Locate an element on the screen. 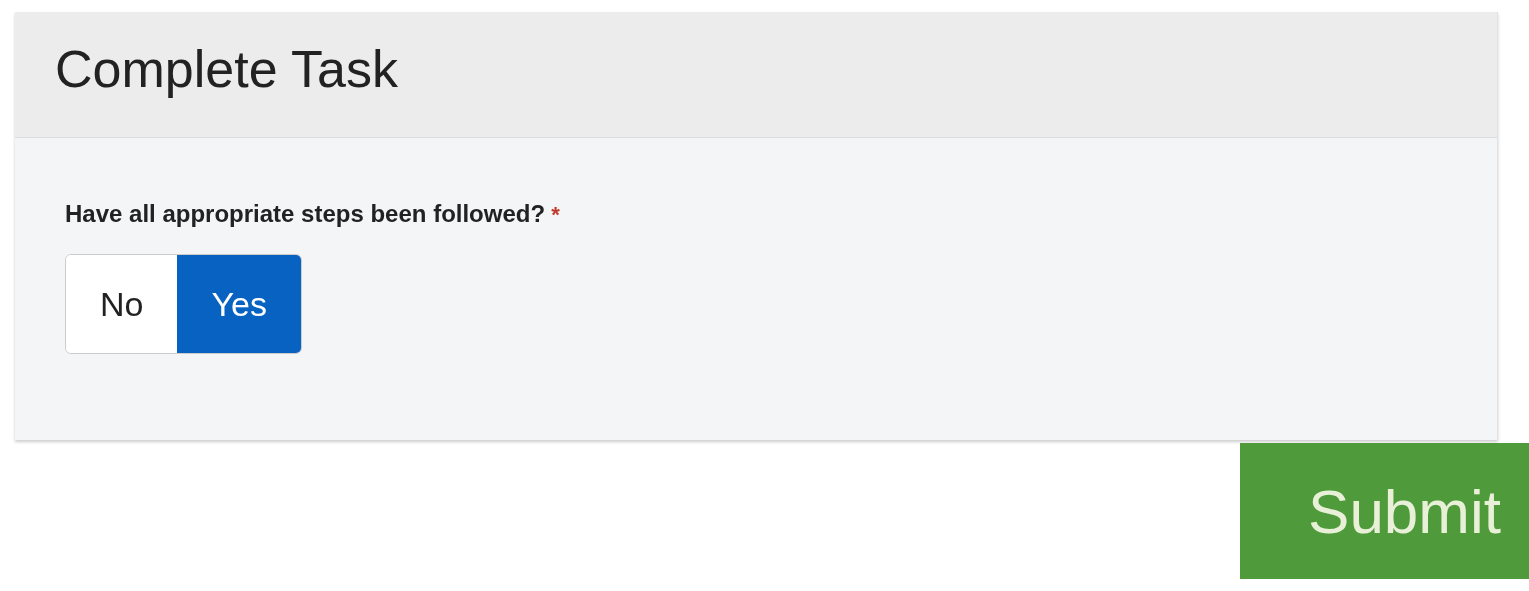  required-mark: * is located at coordinates (555, 215).